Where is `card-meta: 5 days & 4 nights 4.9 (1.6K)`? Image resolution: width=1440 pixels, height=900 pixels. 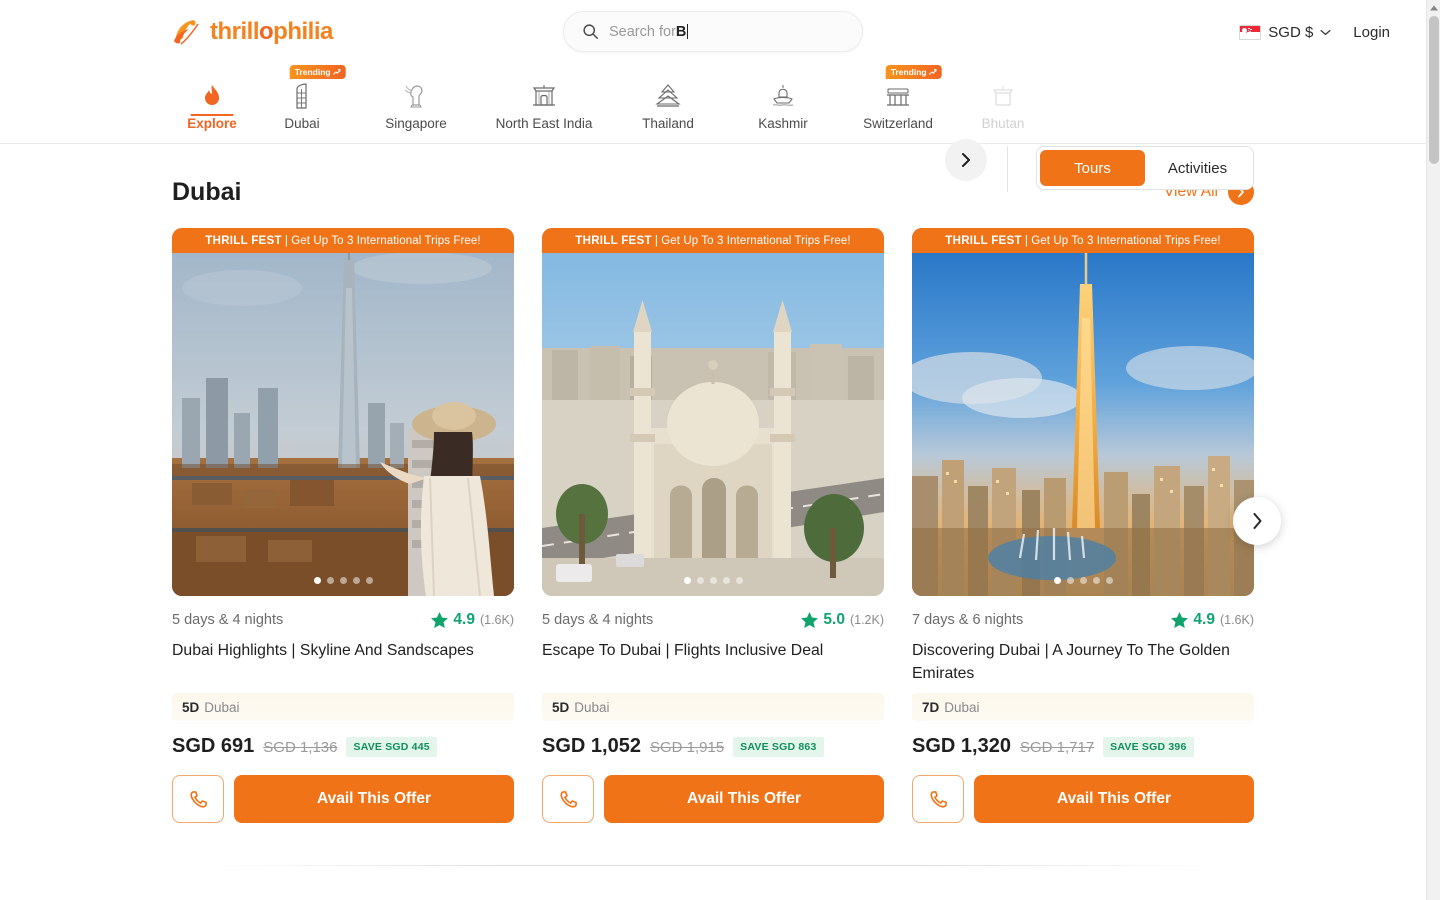 card-meta: 5 days & 4 nights 4.9 (1.6K) is located at coordinates (343, 620).